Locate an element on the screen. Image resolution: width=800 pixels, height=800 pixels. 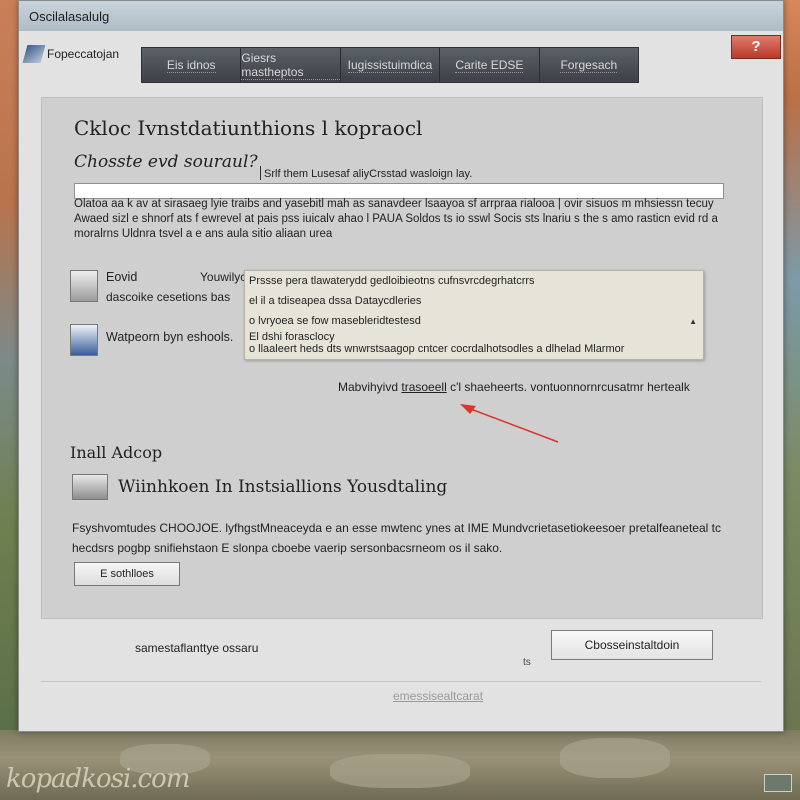
tray-icon is located at coordinates (778, 783).